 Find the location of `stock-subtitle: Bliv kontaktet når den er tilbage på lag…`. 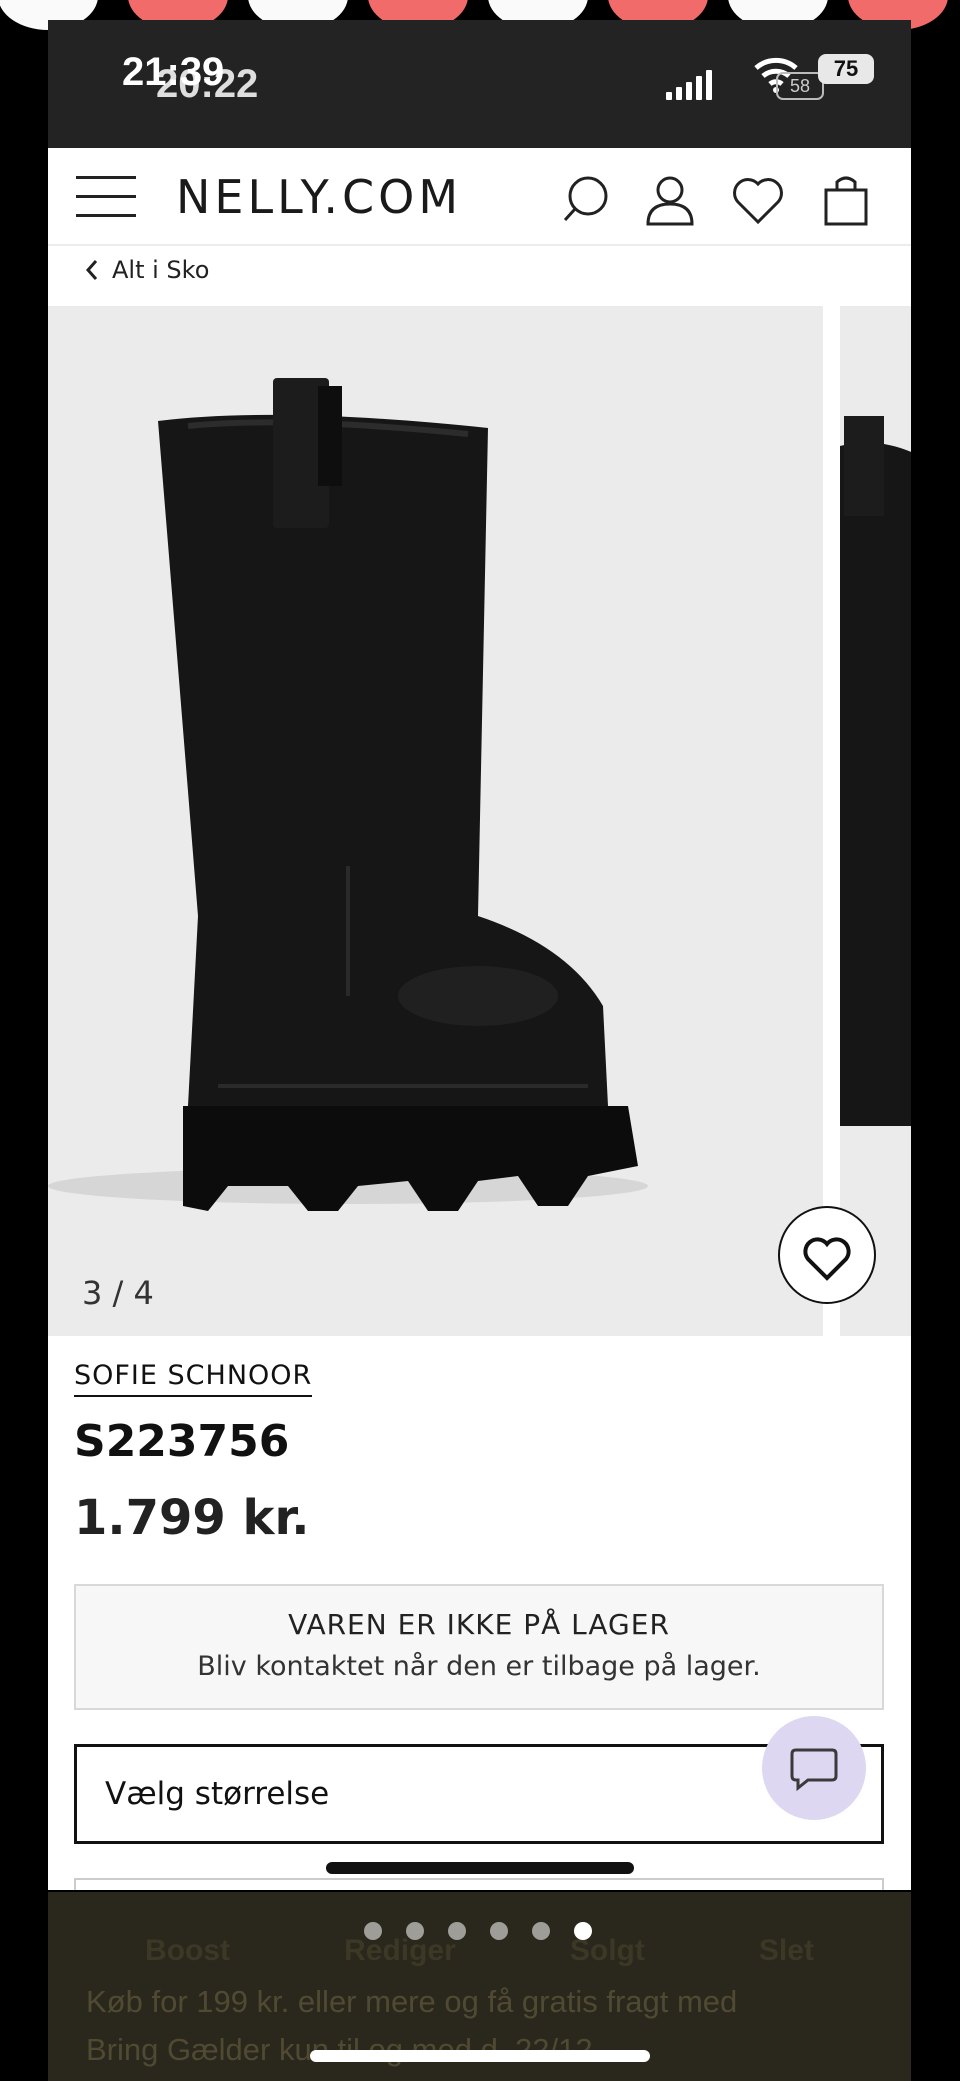

stock-subtitle: Bliv kontaktet når den er tilbage på lag… is located at coordinates (479, 1666).